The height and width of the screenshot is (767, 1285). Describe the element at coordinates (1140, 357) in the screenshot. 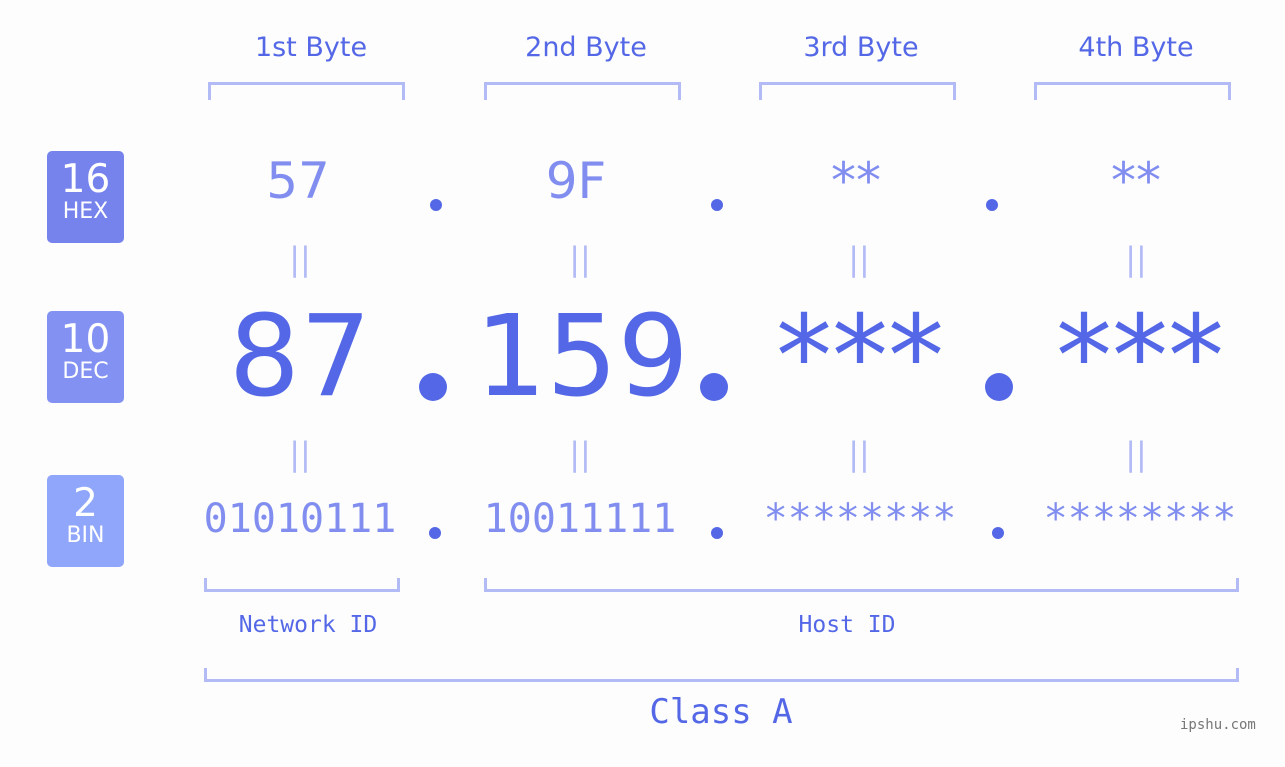

I see `dec-value-4: ***` at that location.